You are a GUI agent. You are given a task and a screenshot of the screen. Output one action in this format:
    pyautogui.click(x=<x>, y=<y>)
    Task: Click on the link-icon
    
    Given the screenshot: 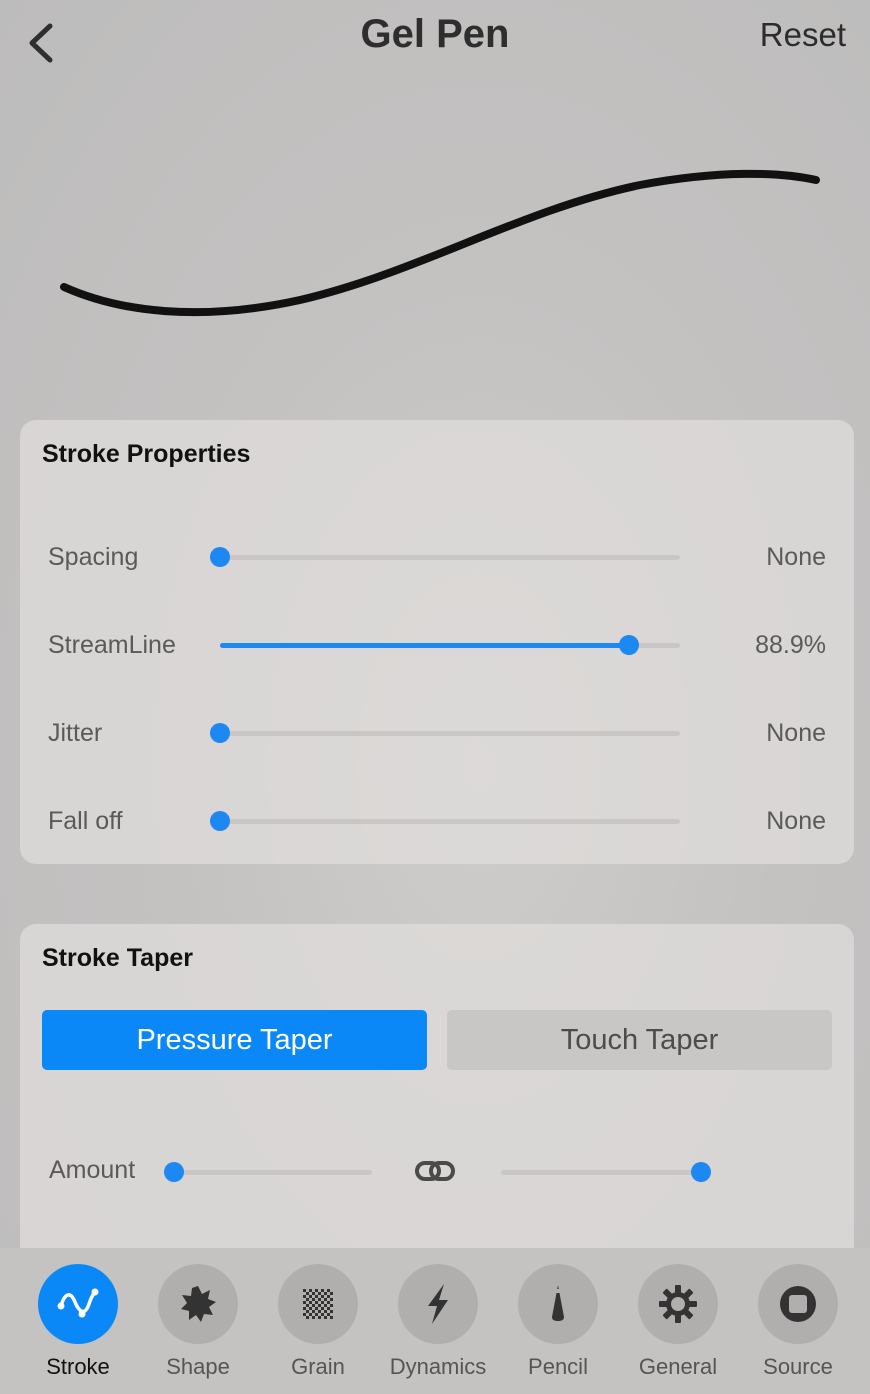 What is the action you would take?
    pyautogui.click(x=435, y=1171)
    